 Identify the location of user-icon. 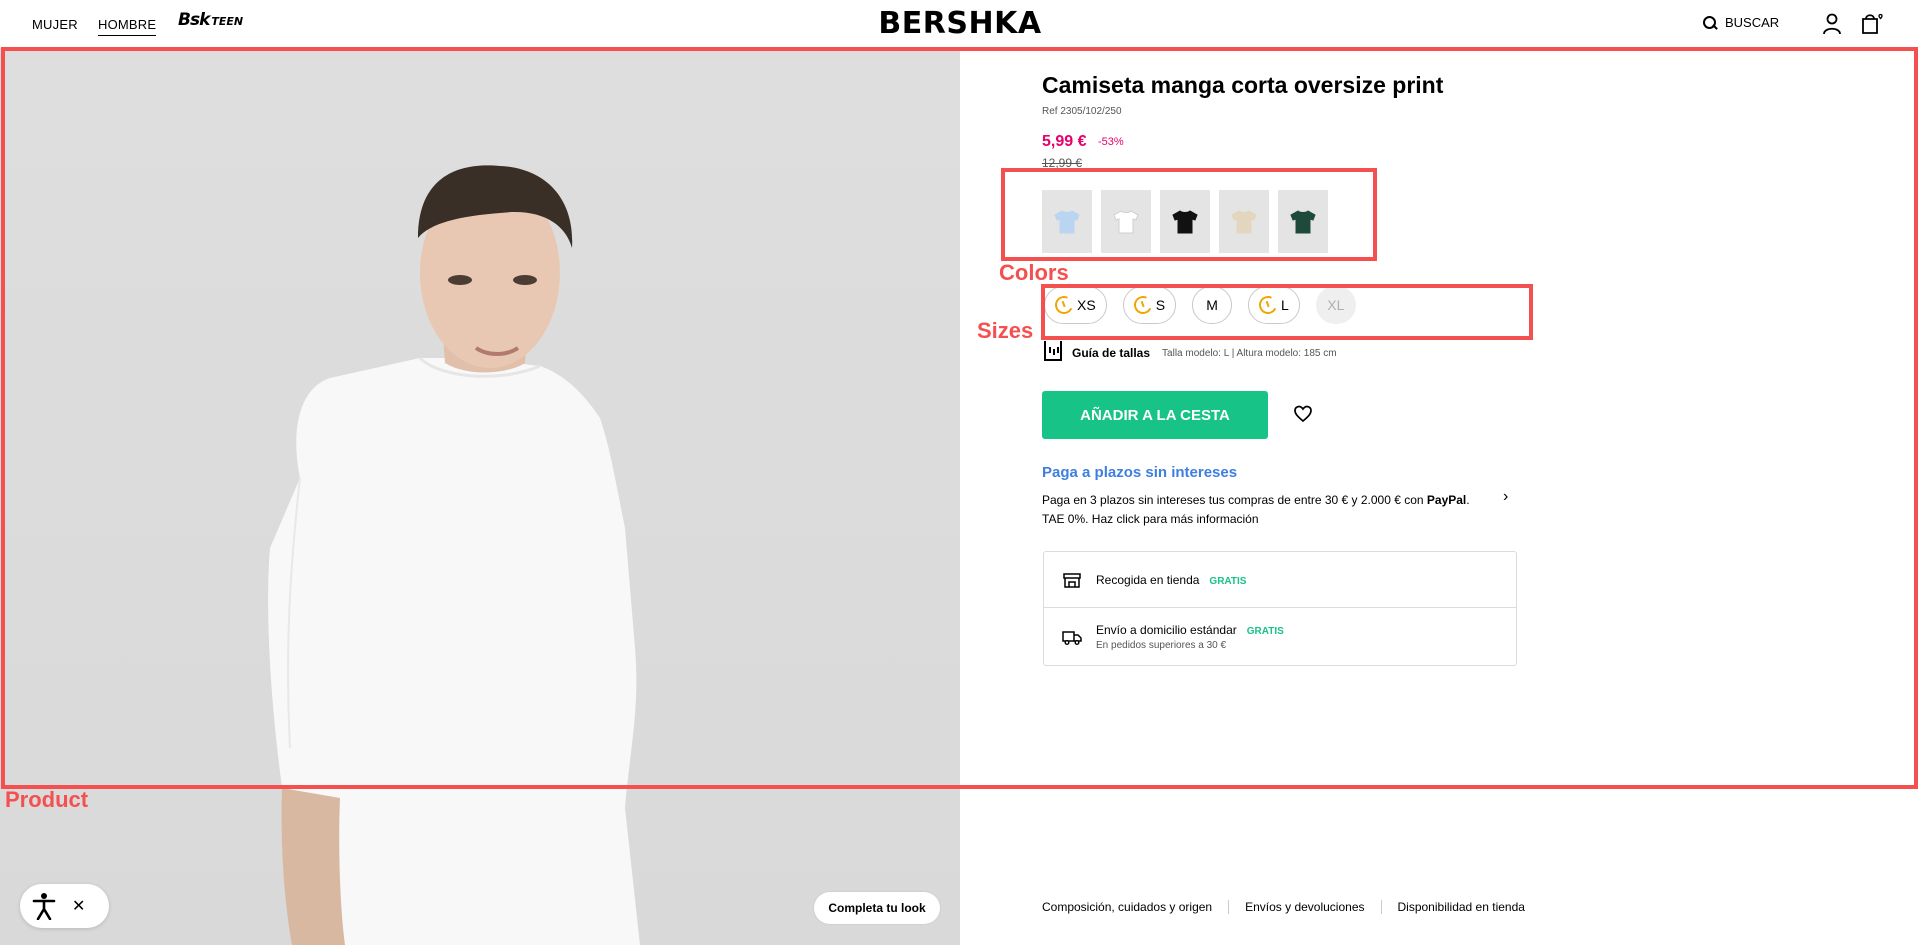
(1832, 24).